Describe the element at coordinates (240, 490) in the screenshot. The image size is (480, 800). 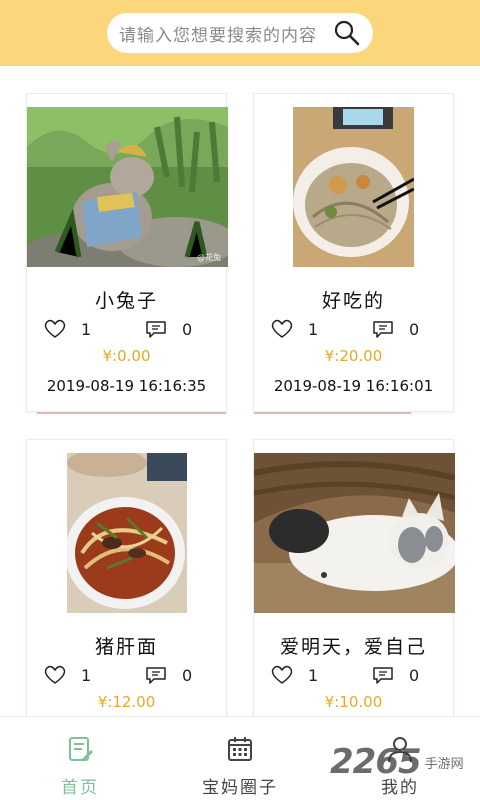
I see `background-divider-vertical` at that location.